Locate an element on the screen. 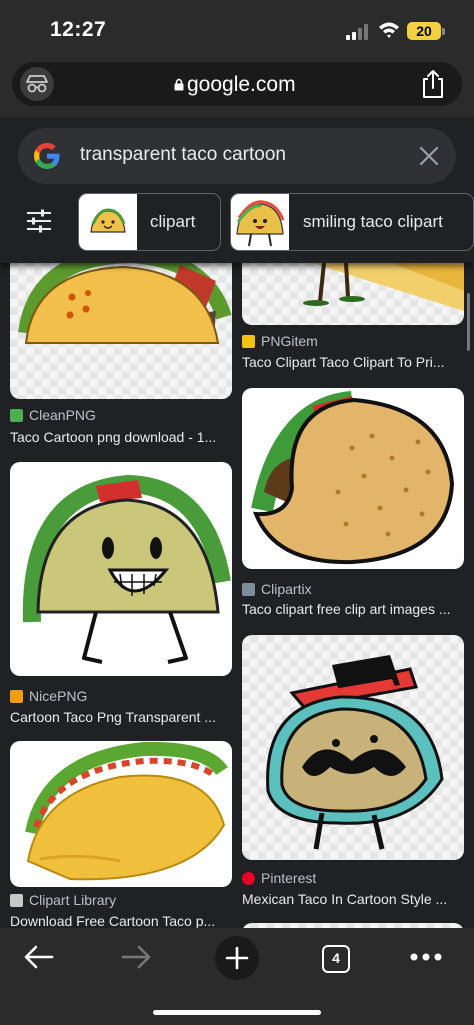 The image size is (474, 1025). address-bar: google.com is located at coordinates (237, 84).